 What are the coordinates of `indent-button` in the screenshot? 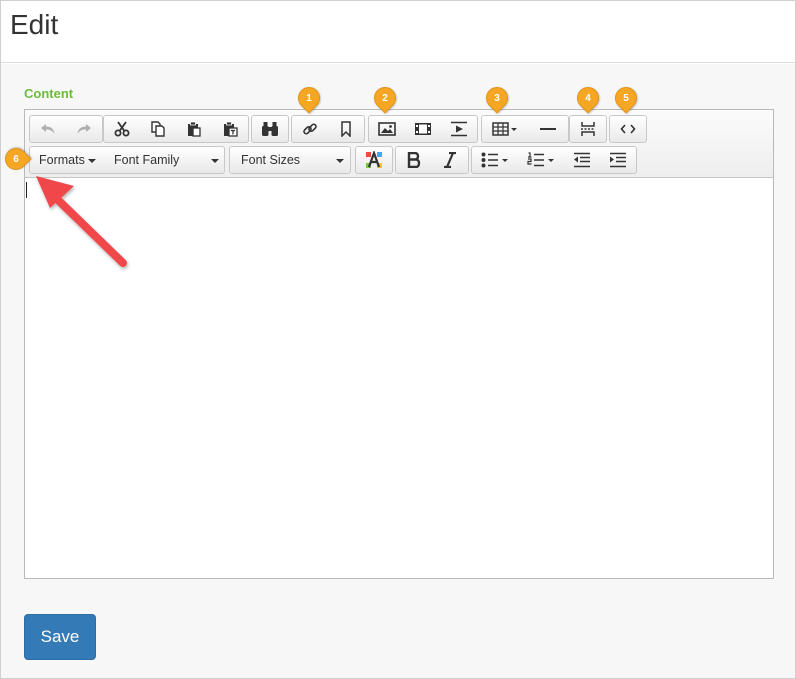 It's located at (618, 160).